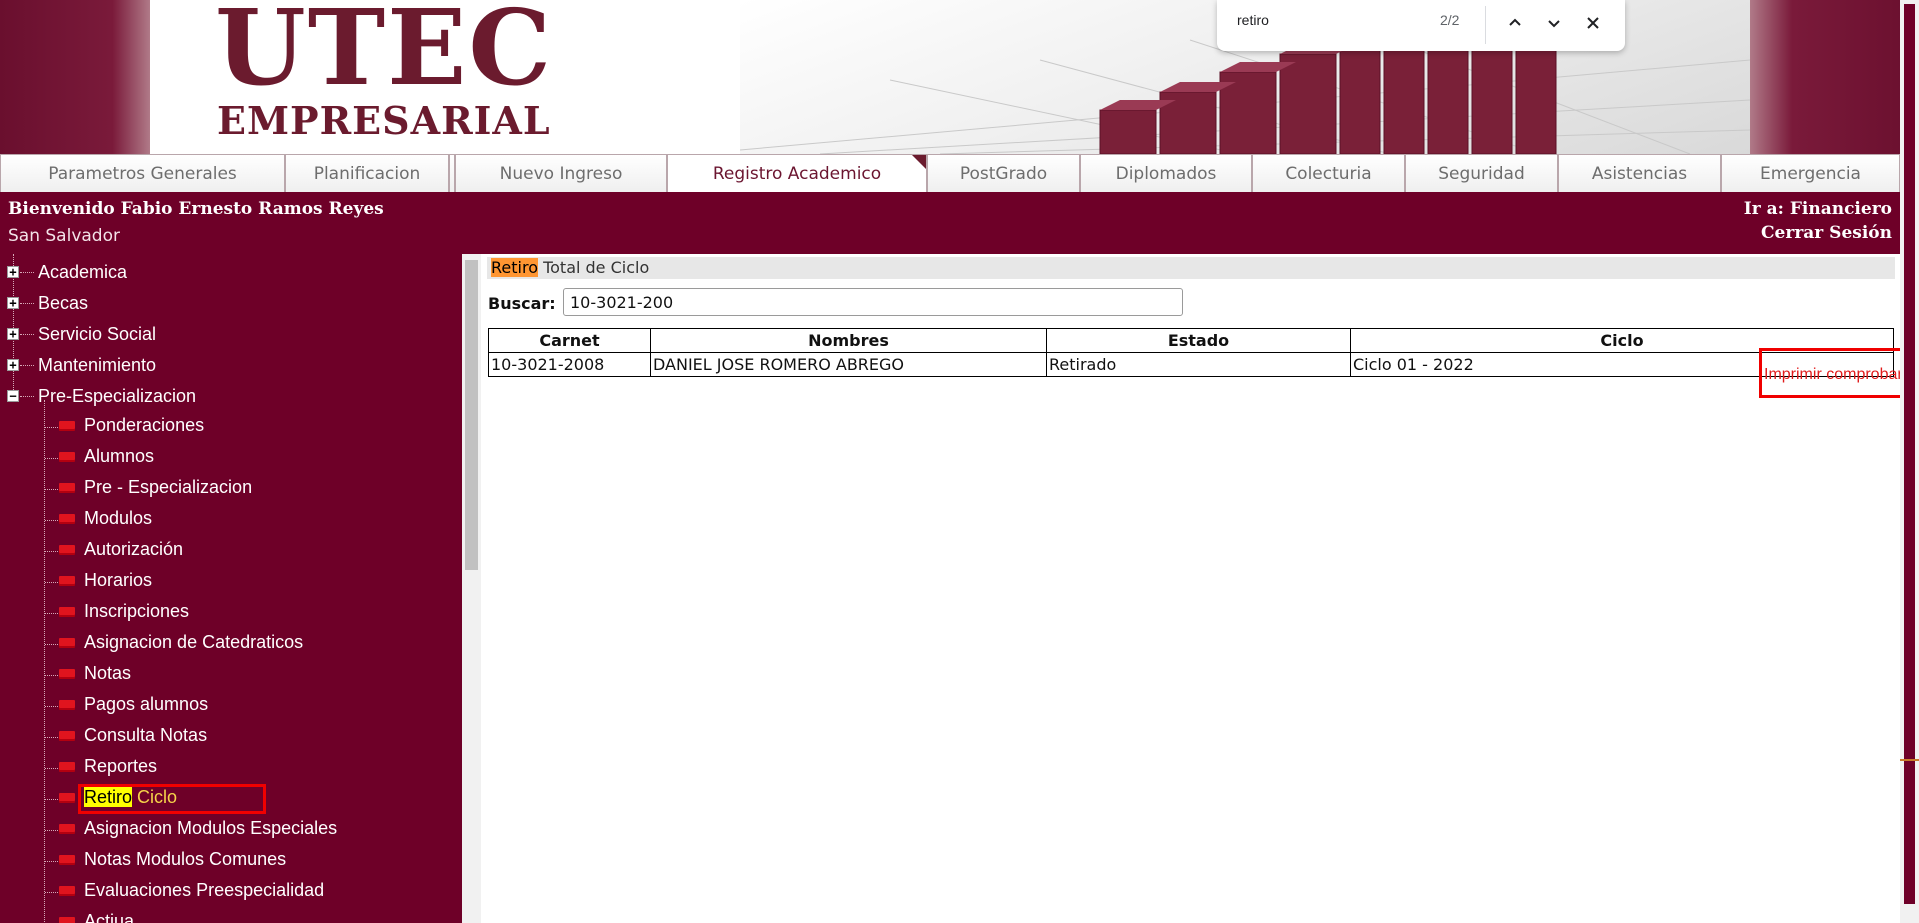 This screenshot has width=1919, height=923. I want to click on find-previous-button, so click(1515, 23).